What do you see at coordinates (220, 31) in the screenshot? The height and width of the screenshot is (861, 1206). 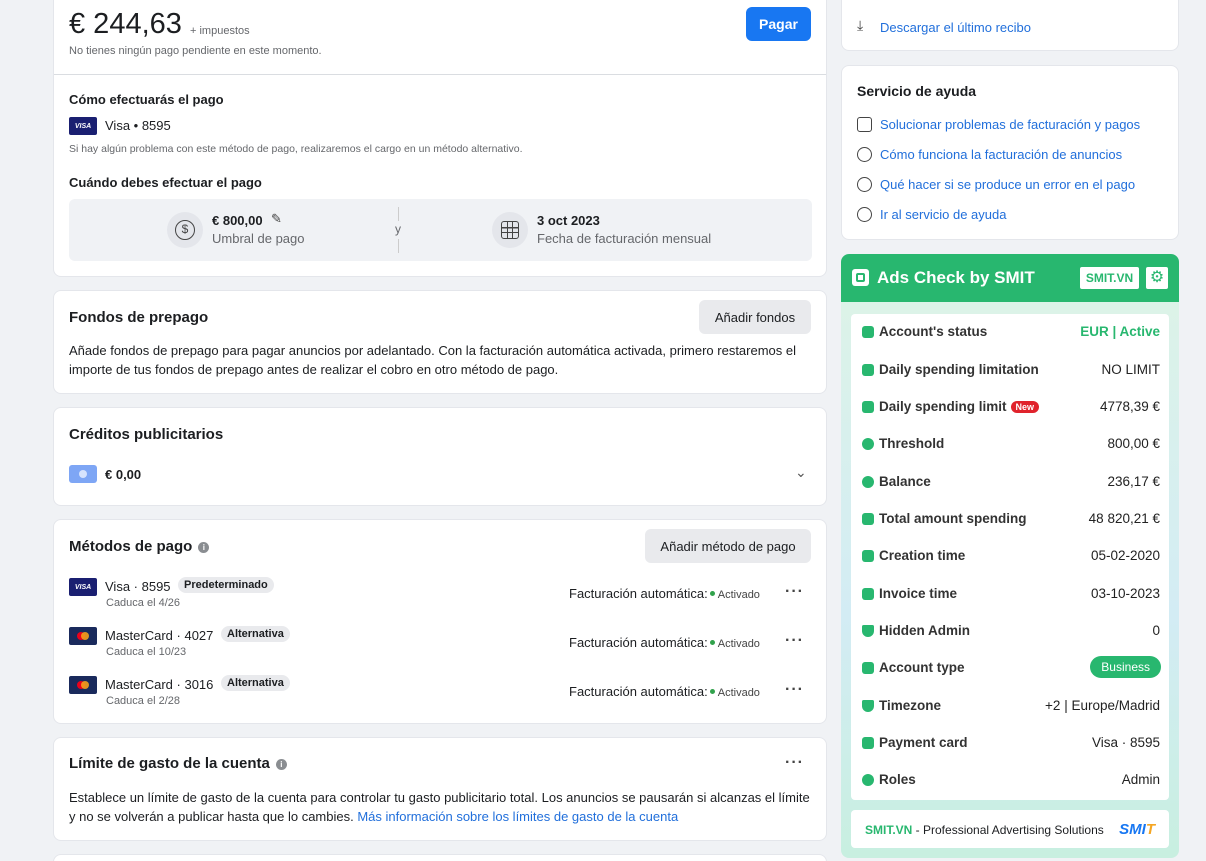 I see `tax-note: + impuestos` at bounding box center [220, 31].